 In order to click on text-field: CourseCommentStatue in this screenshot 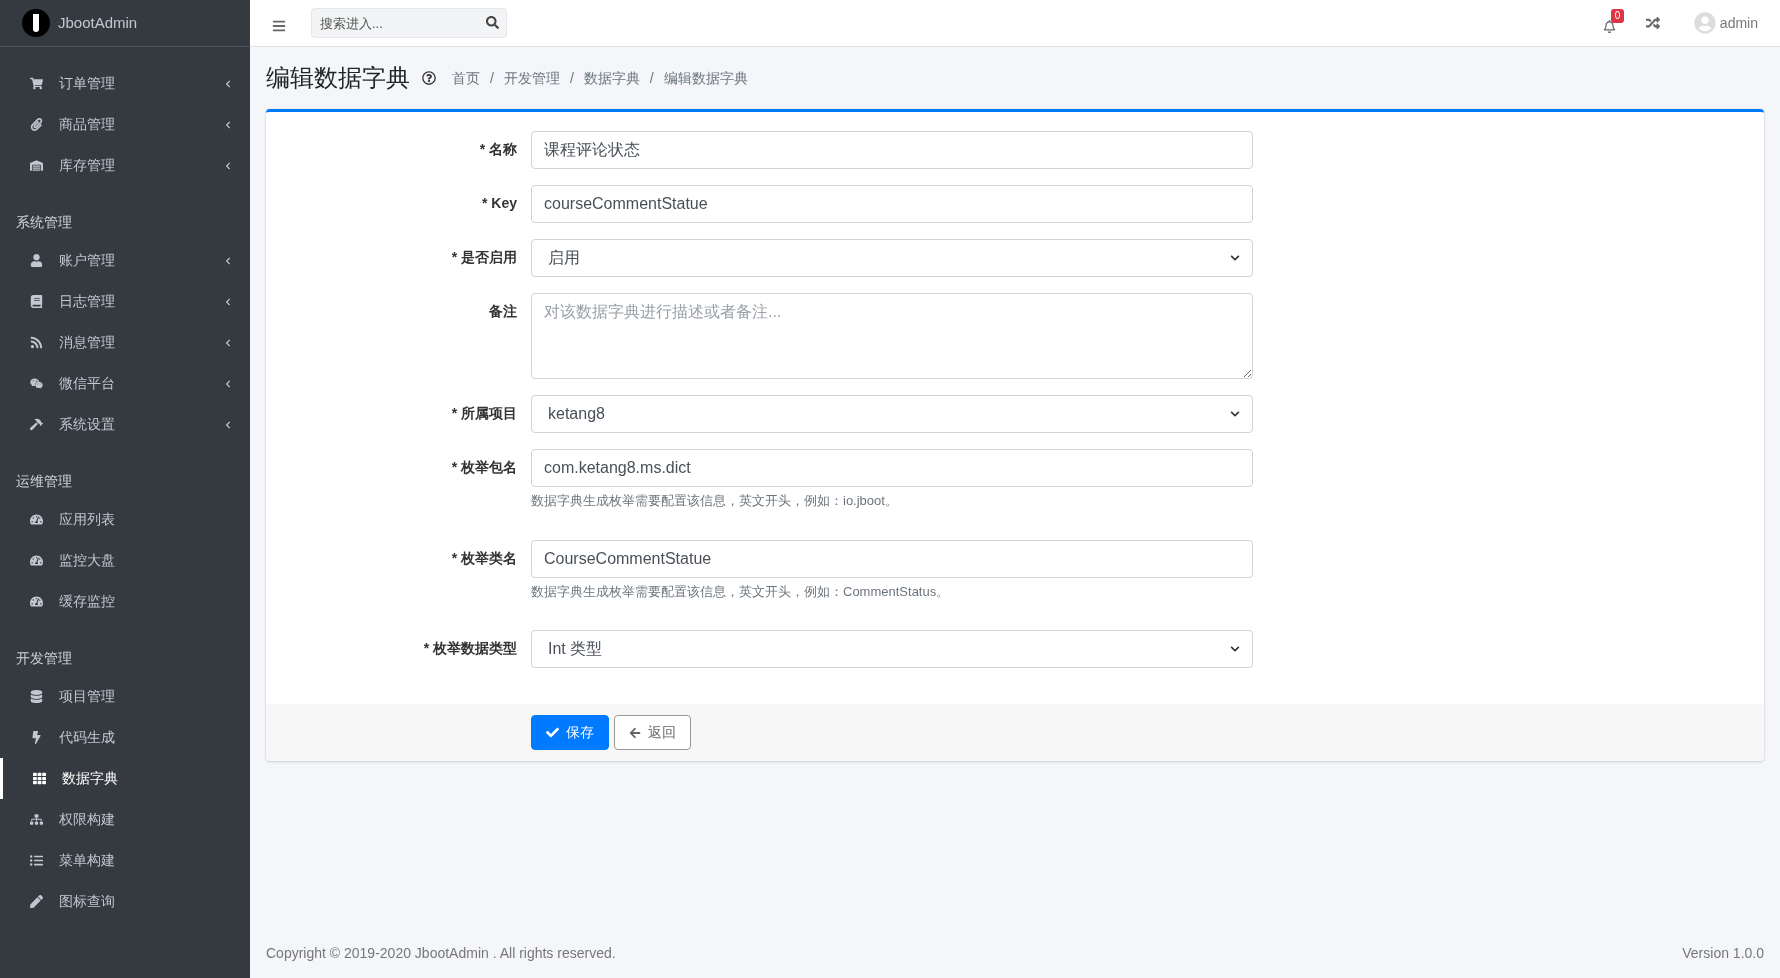, I will do `click(892, 558)`.